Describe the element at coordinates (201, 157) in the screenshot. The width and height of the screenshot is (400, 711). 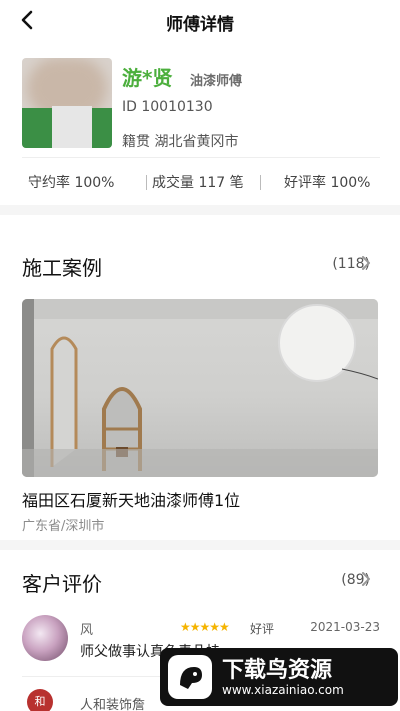
I see `profile-divider` at that location.